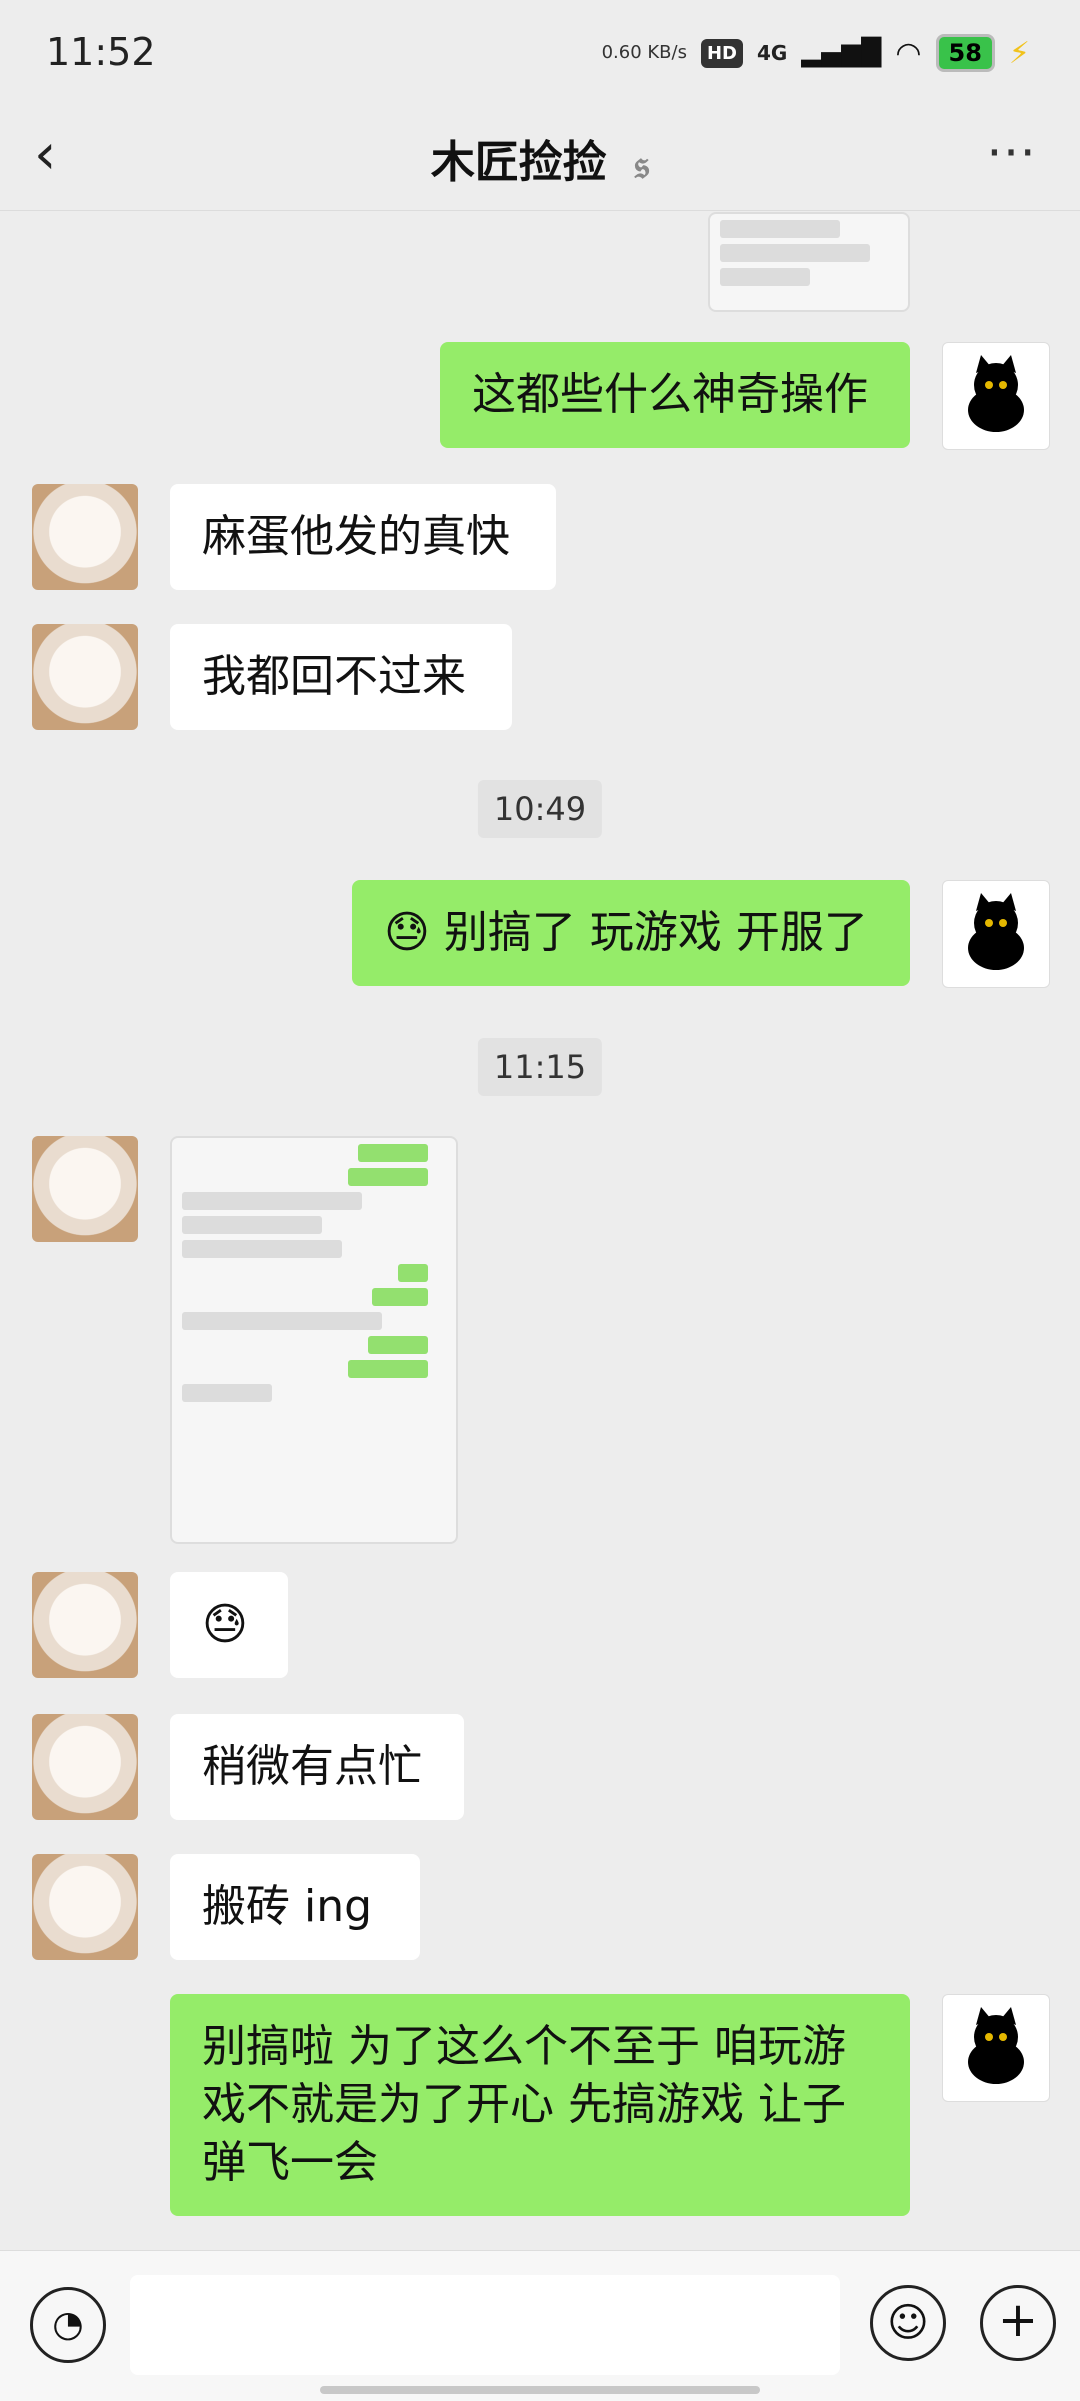  Describe the element at coordinates (540, 1909) in the screenshot. I see `message-incoming: 搬砖 ing` at that location.